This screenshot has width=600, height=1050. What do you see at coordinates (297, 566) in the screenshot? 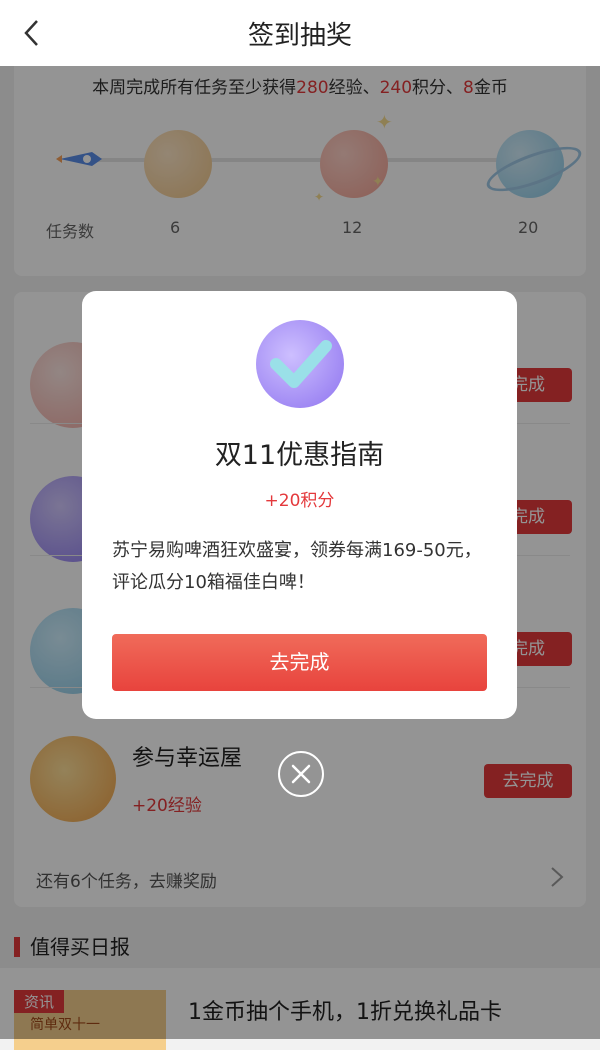
I see `modal-description: 苏宁易购啤酒狂欢盛宴，领券每满169-50元，评论瓜分10箱福佳白啤！` at bounding box center [297, 566].